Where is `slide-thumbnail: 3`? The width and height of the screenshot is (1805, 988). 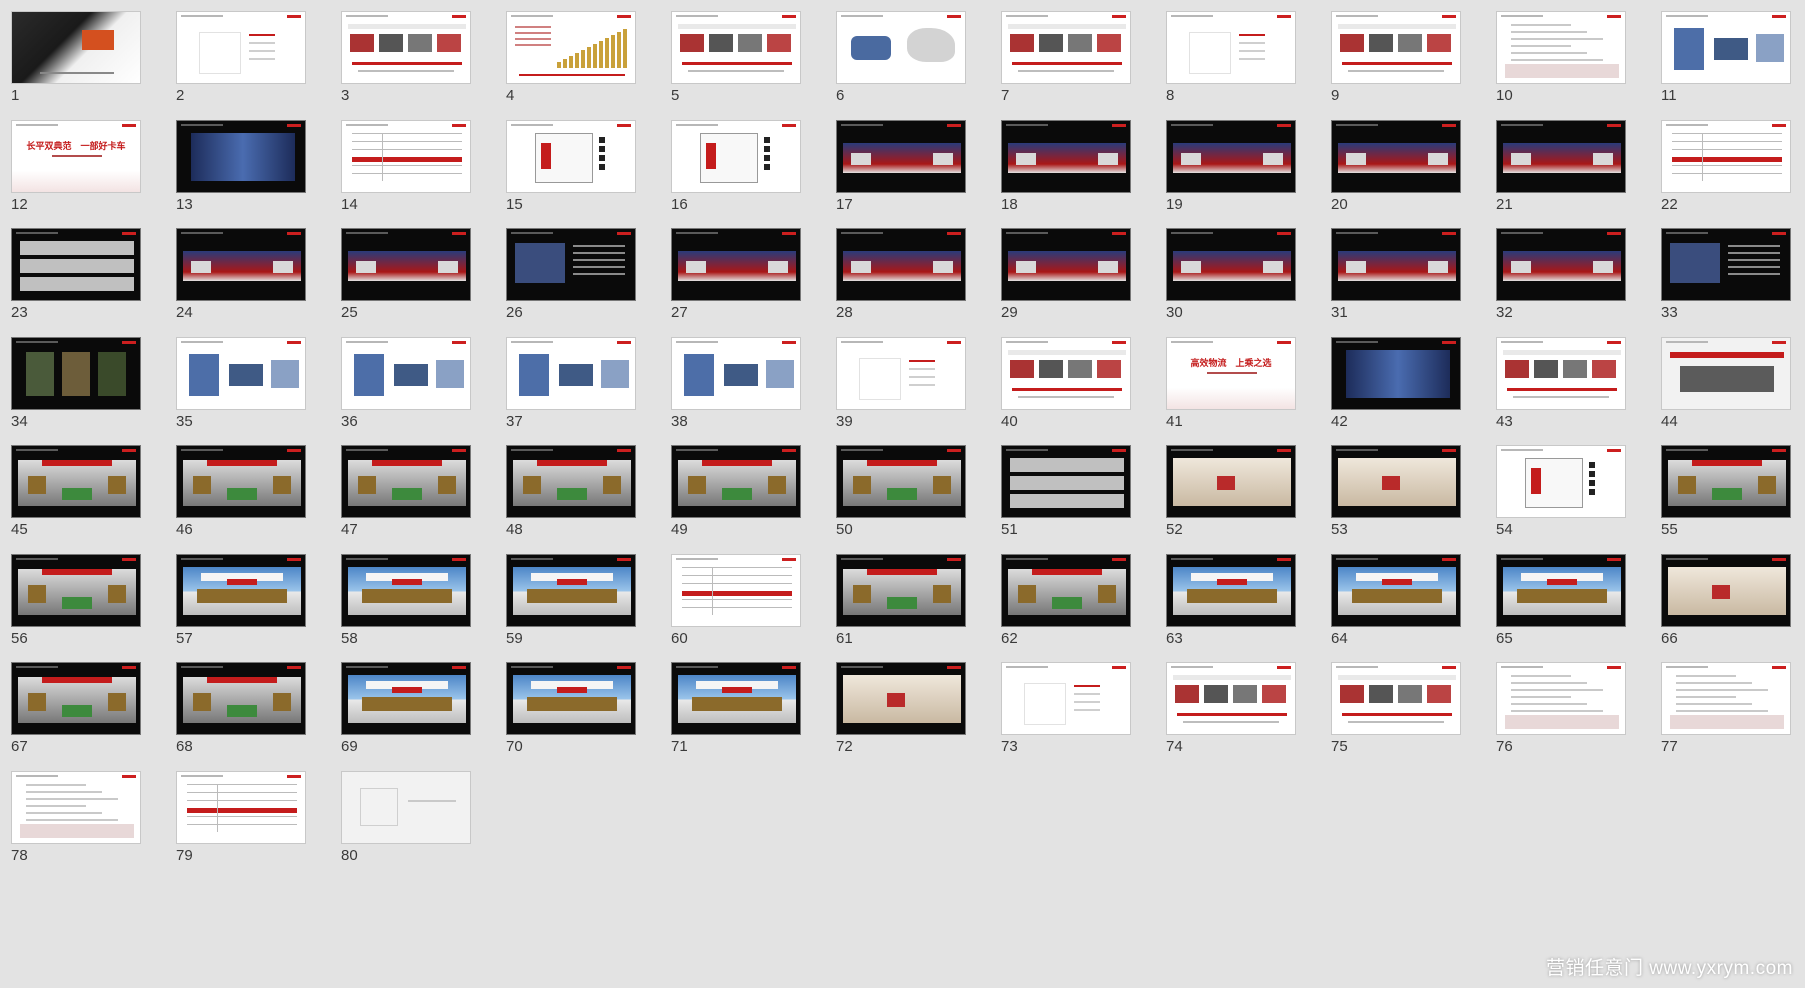
slide-thumbnail: 3 is located at coordinates (412, 62).